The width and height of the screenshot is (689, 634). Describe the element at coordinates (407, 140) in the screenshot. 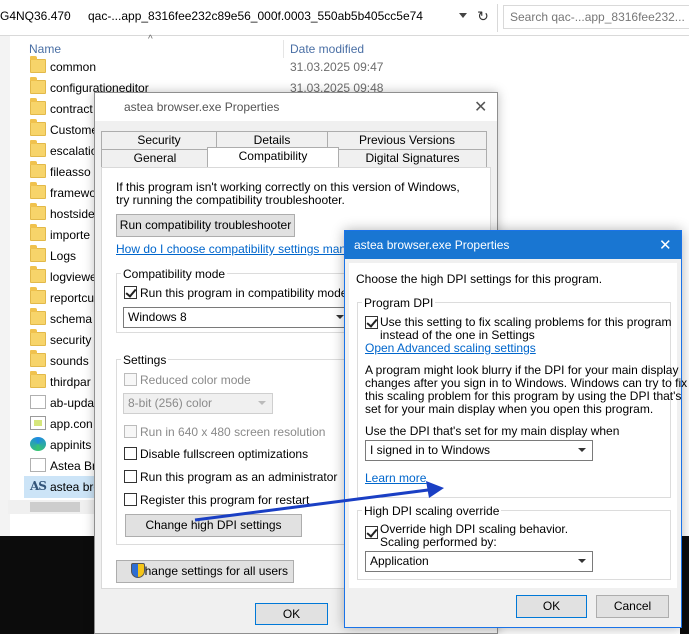

I see `tab-previous-versions: Previous Versions` at that location.